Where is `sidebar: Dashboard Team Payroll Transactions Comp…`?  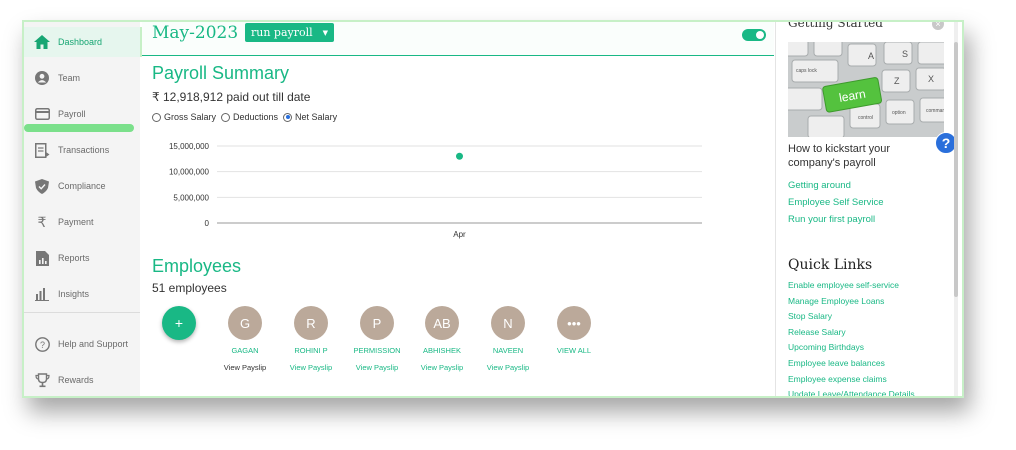 sidebar: Dashboard Team Payroll Transactions Comp… is located at coordinates (83, 209).